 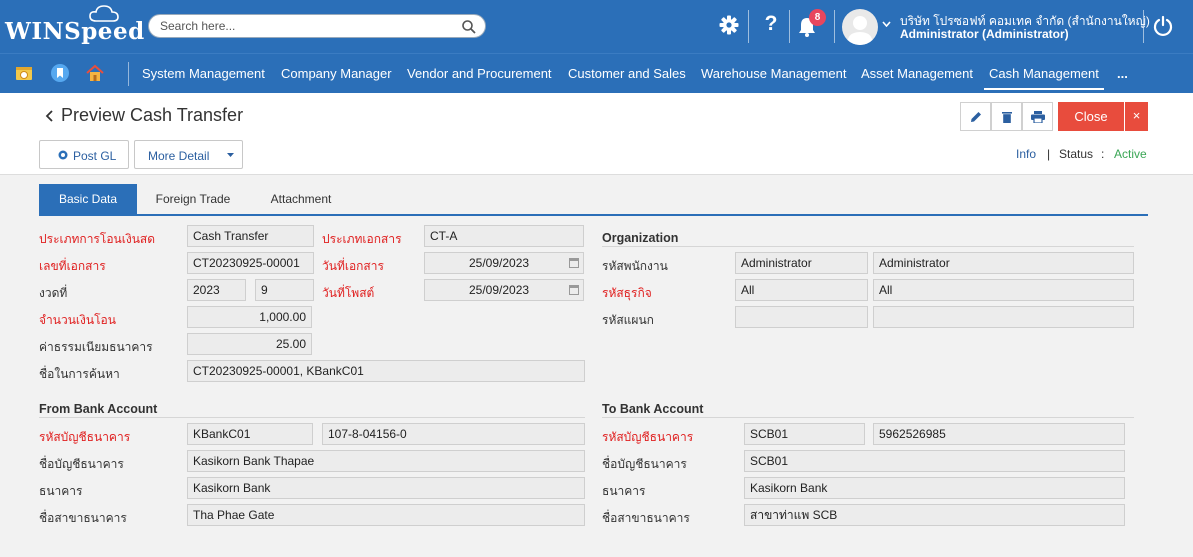 I want to click on doc-type-field: CT-A, so click(x=504, y=236).